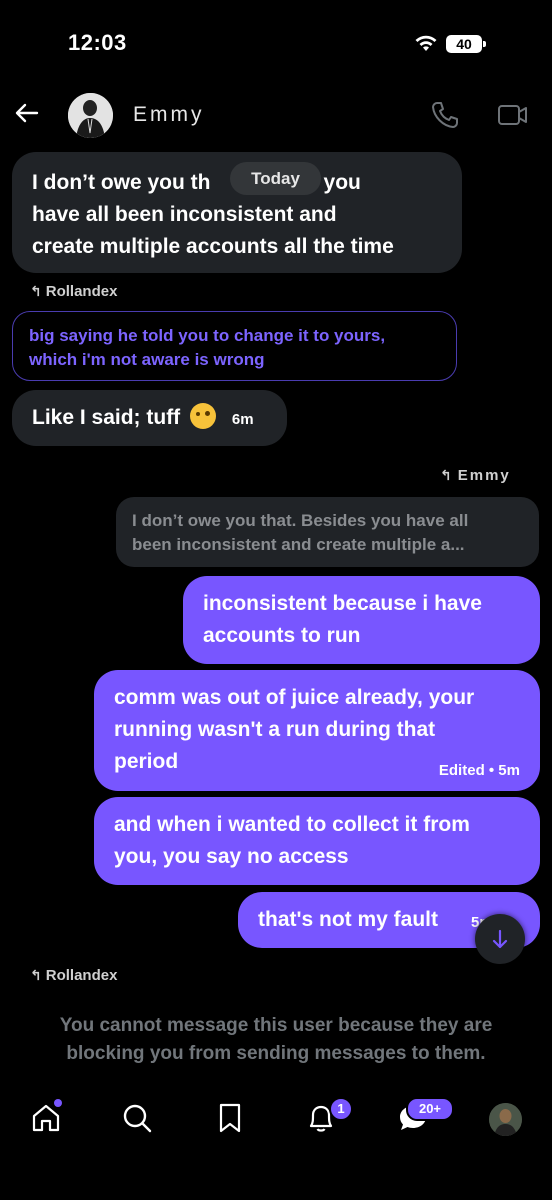  I want to click on battery-indicator: 40, so click(464, 44).